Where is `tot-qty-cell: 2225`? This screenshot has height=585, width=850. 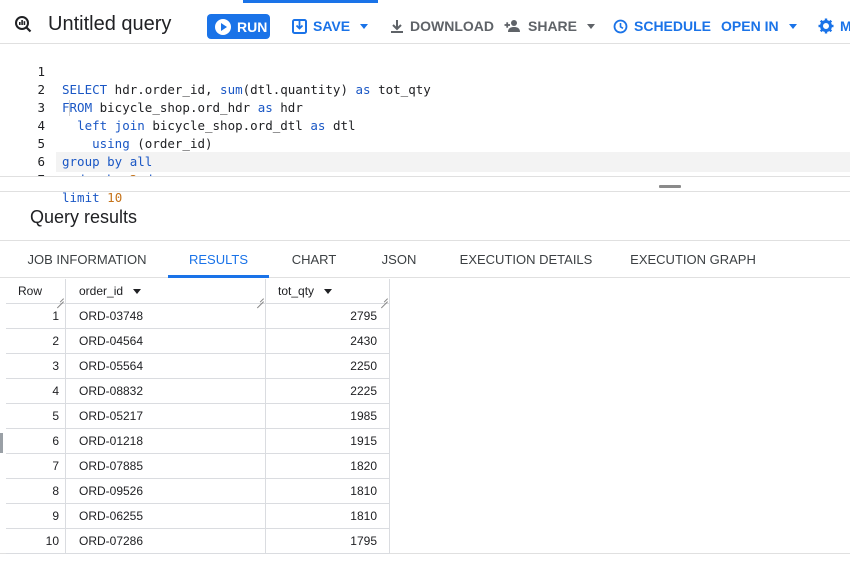
tot-qty-cell: 2225 is located at coordinates (328, 391).